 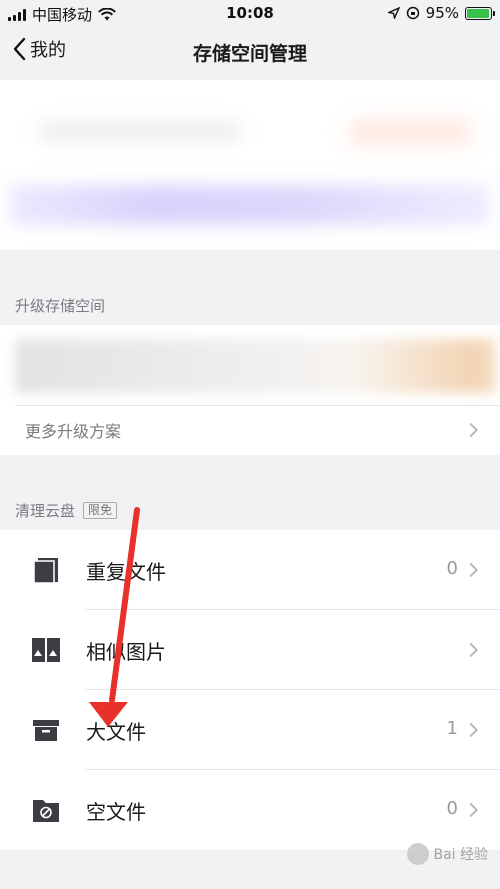 I want to click on clean-section-label: 清理云盘 限免, so click(x=66, y=510).